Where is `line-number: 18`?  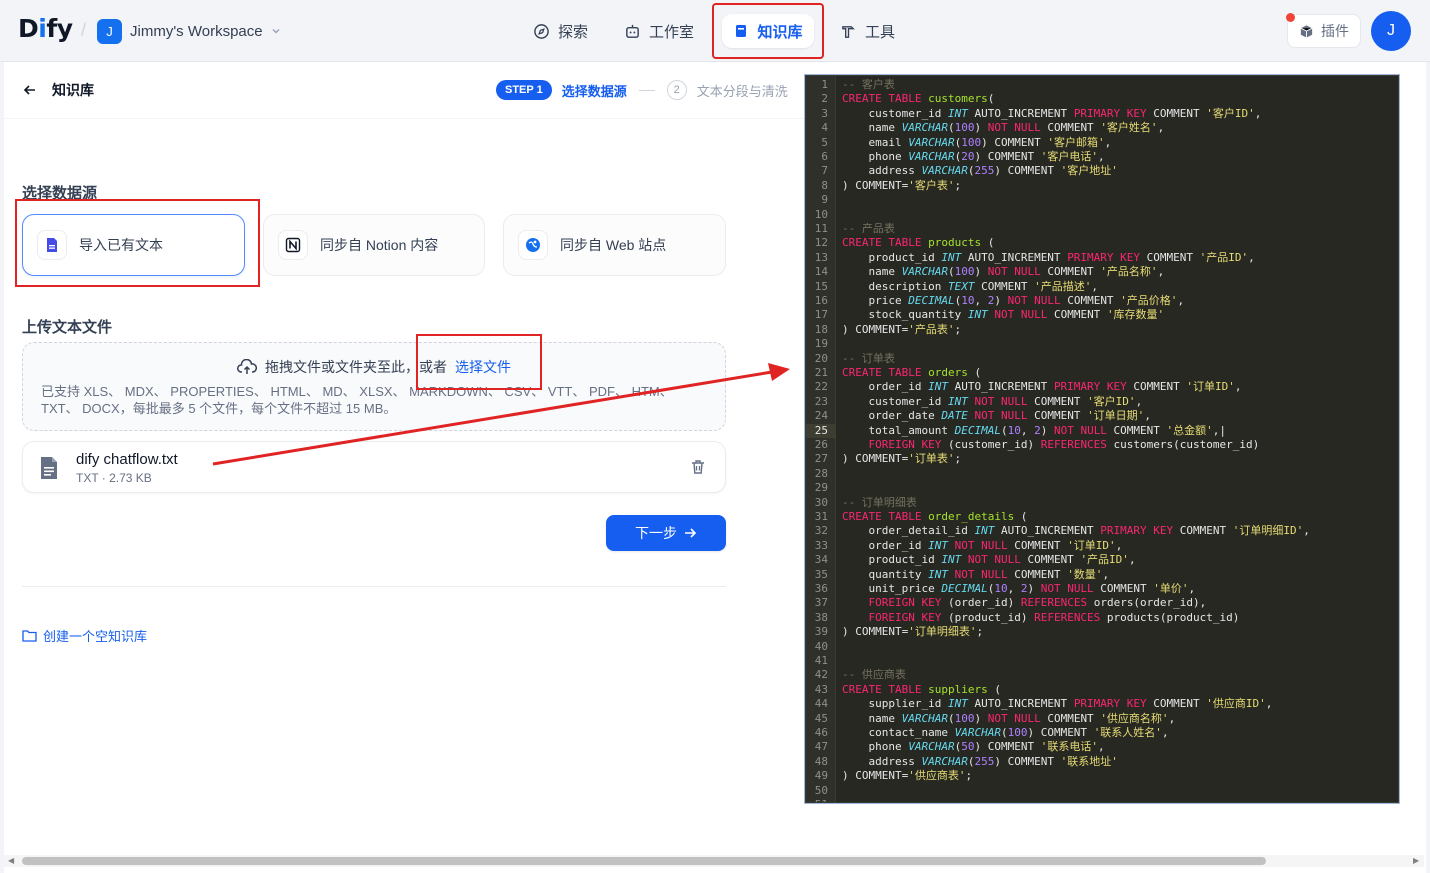
line-number: 18 is located at coordinates (821, 329).